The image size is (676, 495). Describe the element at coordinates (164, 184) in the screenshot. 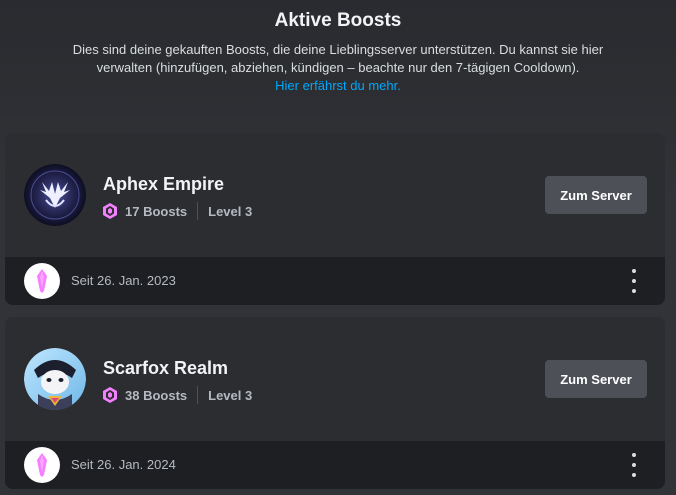

I see `server-name: Aphex Empire` at that location.